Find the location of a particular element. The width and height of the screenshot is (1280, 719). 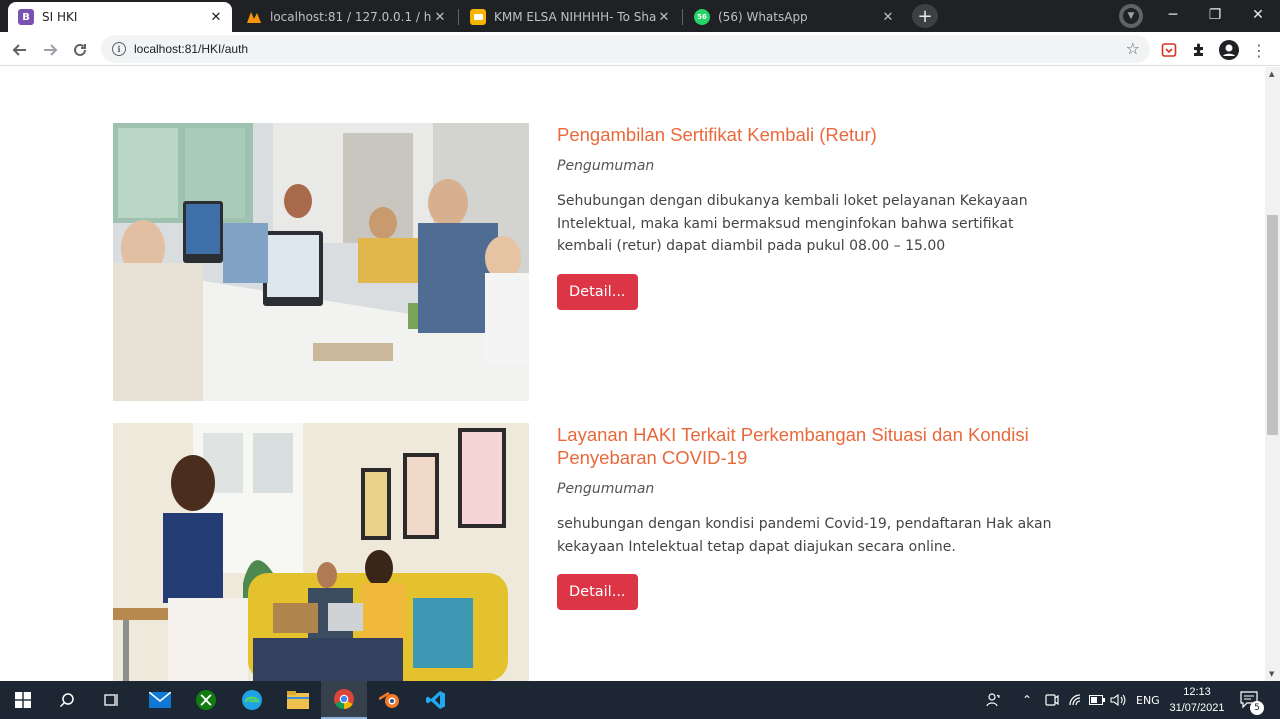

windows-taskbar: ⌃ ENG 12:13 31/07/2021 5 is located at coordinates (640, 700).